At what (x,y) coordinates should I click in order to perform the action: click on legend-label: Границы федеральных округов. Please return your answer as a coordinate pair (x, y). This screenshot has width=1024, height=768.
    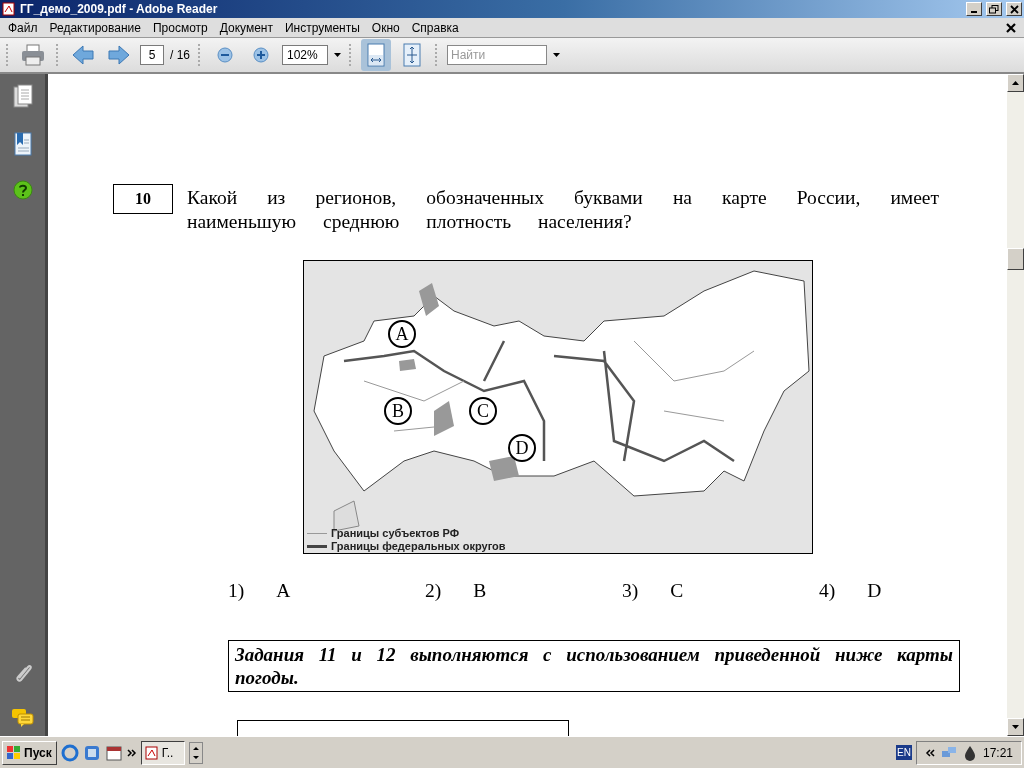
    Looking at the image, I should click on (418, 546).